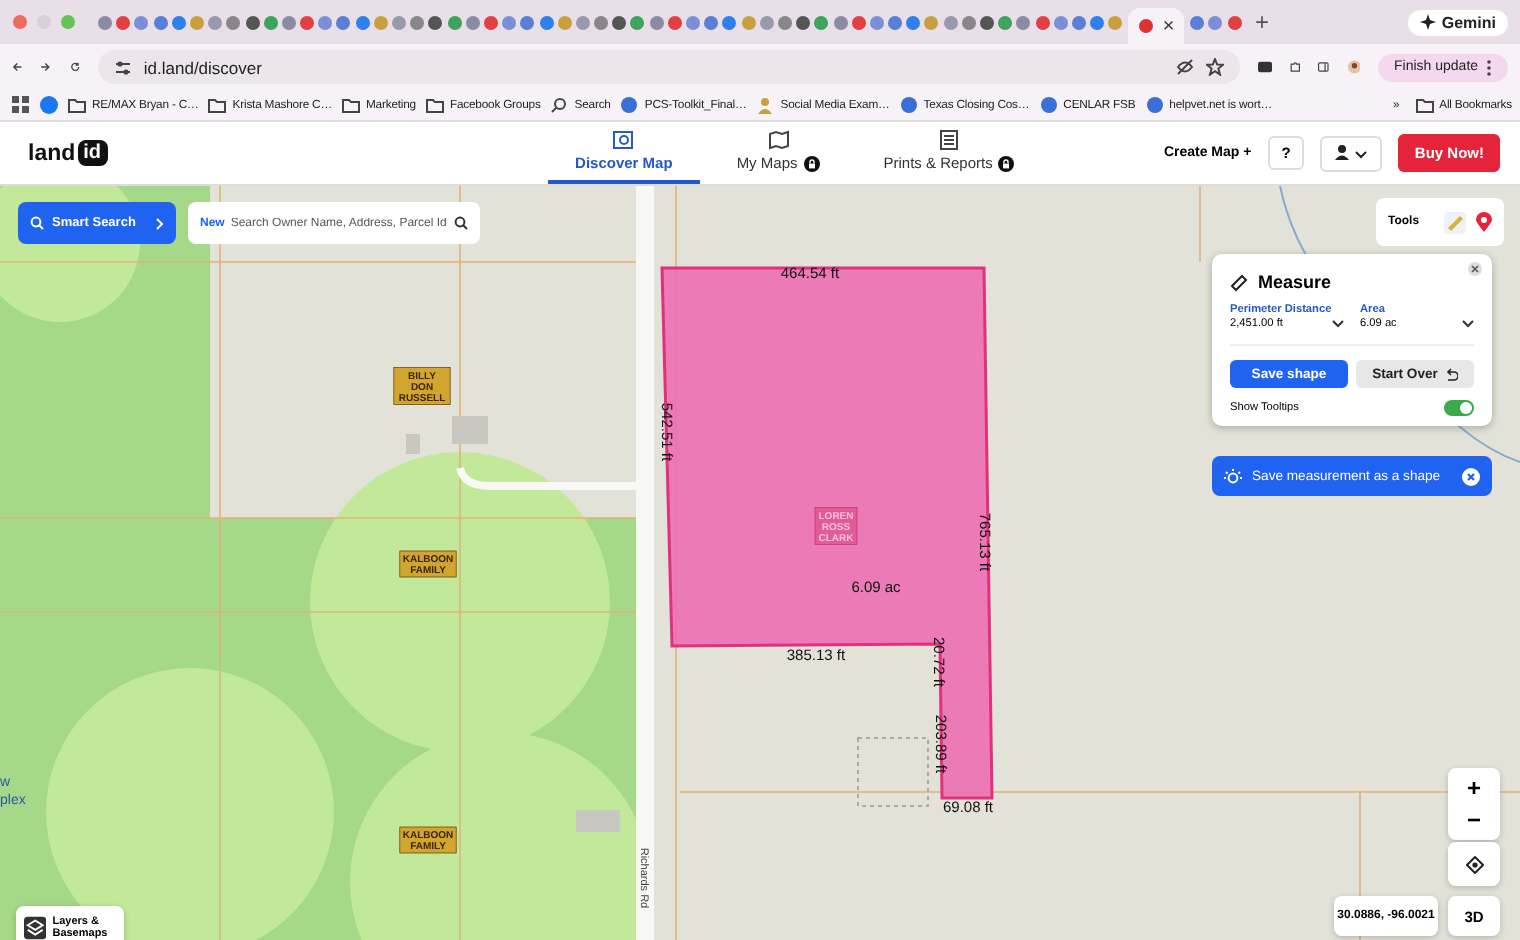 The image size is (1520, 940). What do you see at coordinates (1295, 67) in the screenshot?
I see `puzzle-icon` at bounding box center [1295, 67].